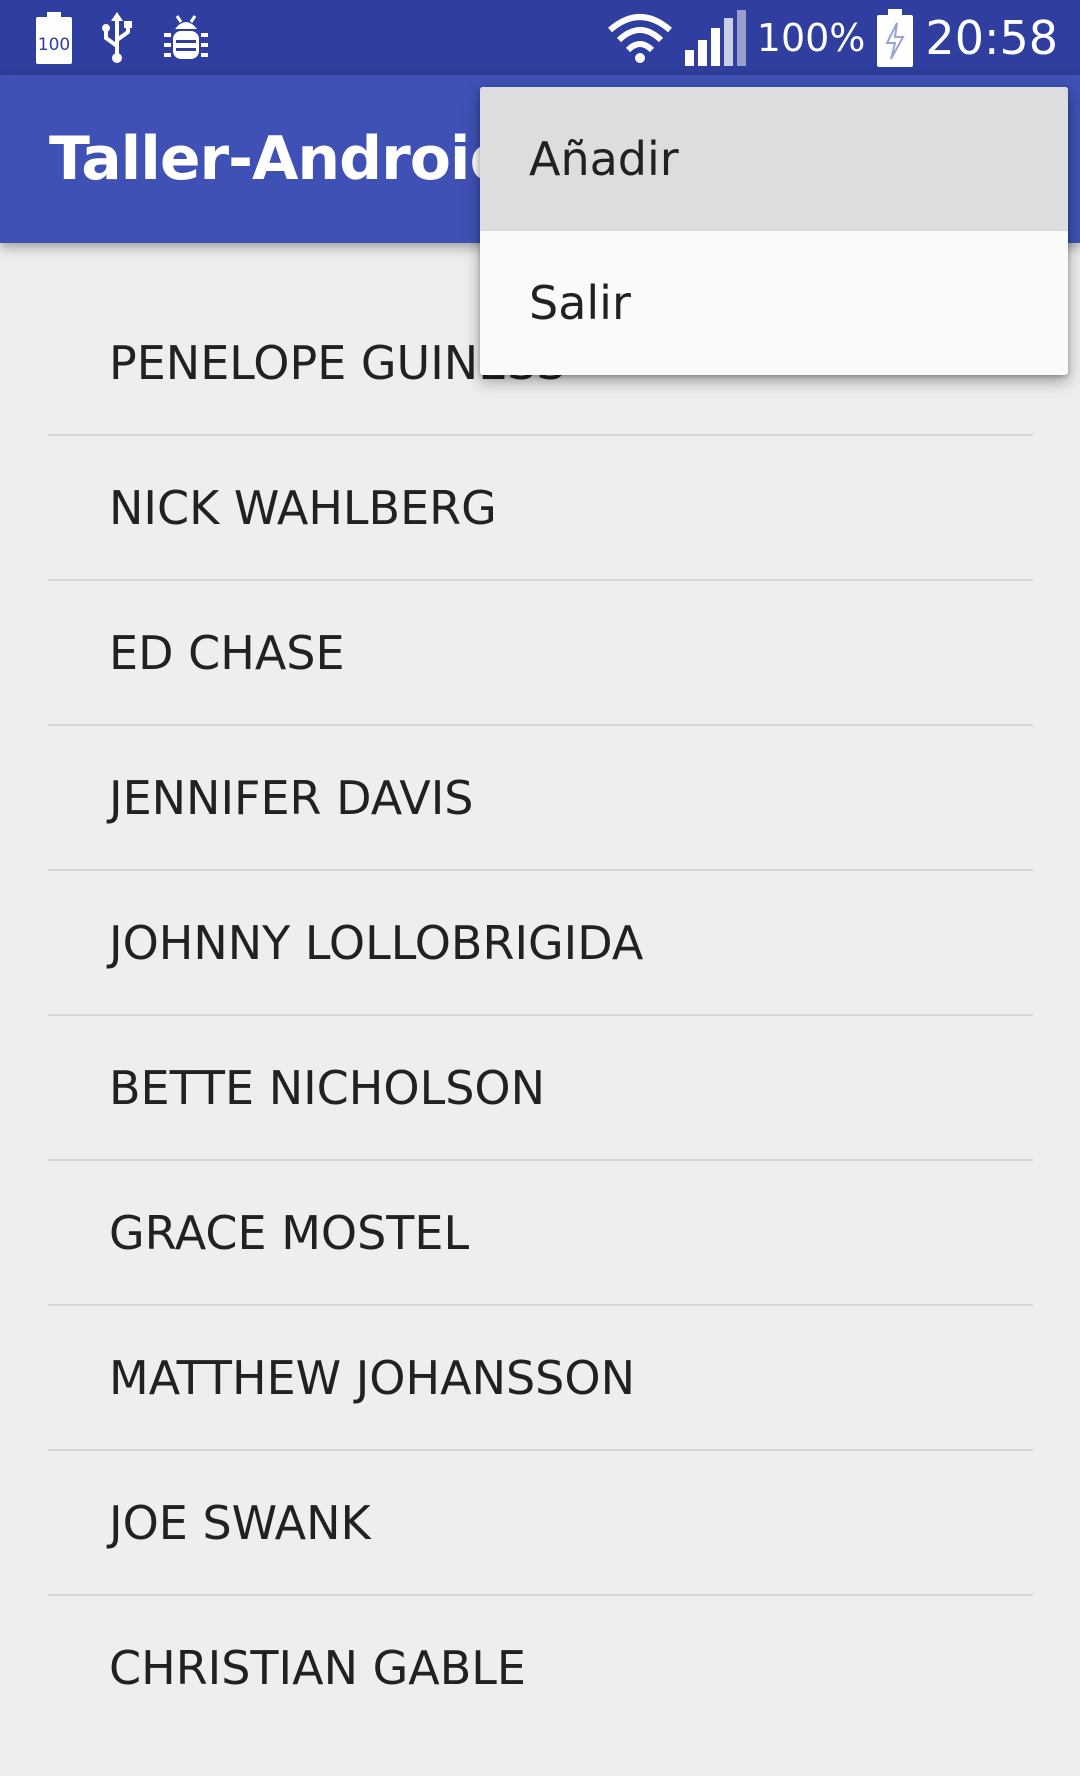  I want to click on list-item-label: CHRISTIAN GABLE, so click(317, 1668).